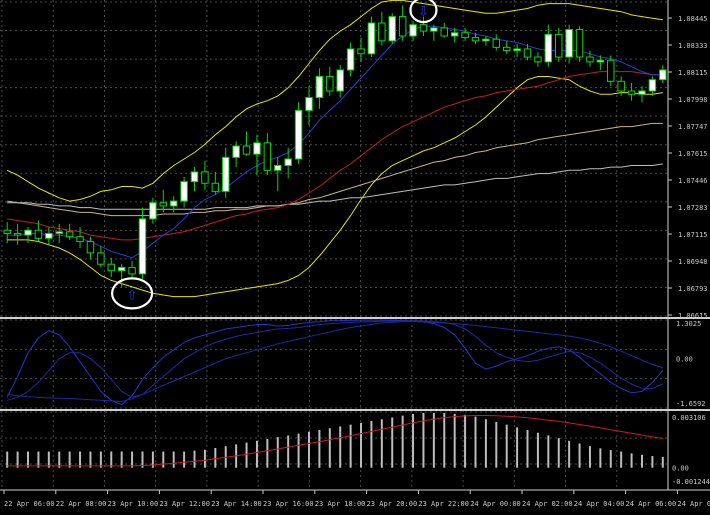 This screenshot has width=710, height=515. I want to click on time-axis-label: 23 Apr 10:00, so click(133, 504).